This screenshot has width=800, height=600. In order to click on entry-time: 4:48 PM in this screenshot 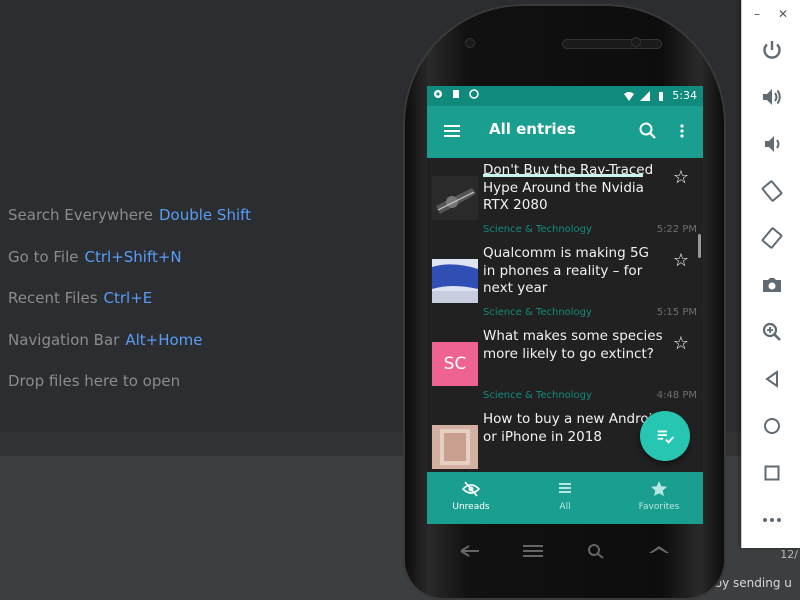, I will do `click(676, 395)`.